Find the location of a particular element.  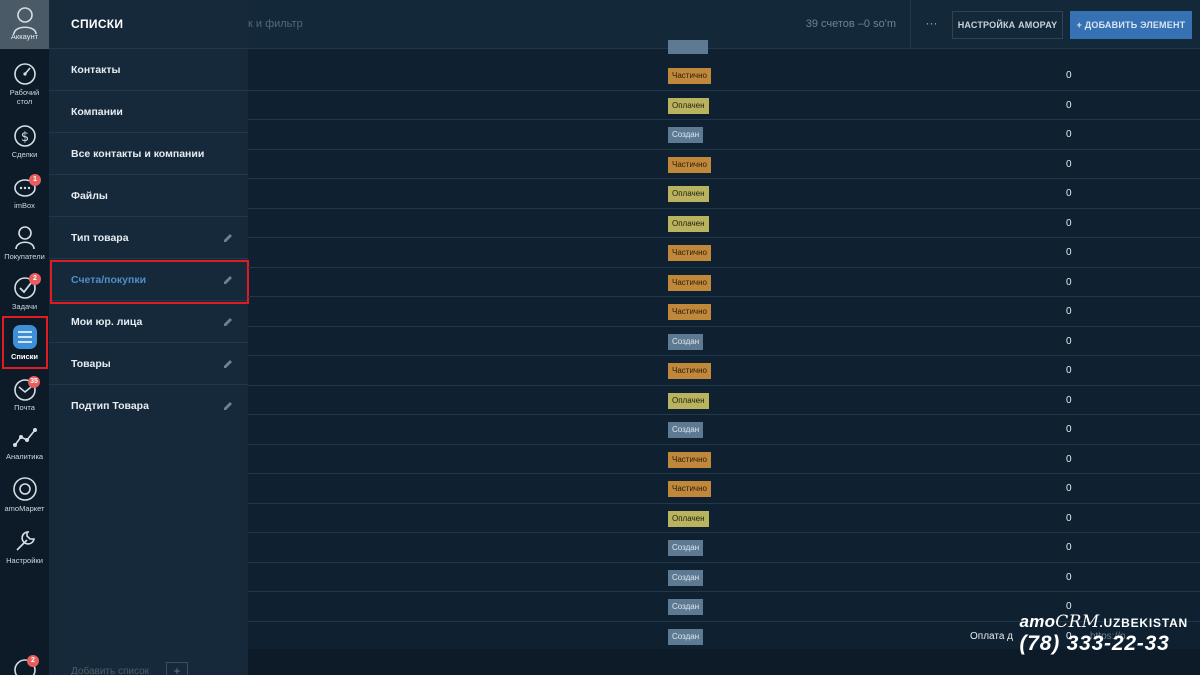

search-input: к и фильтр is located at coordinates (275, 24).